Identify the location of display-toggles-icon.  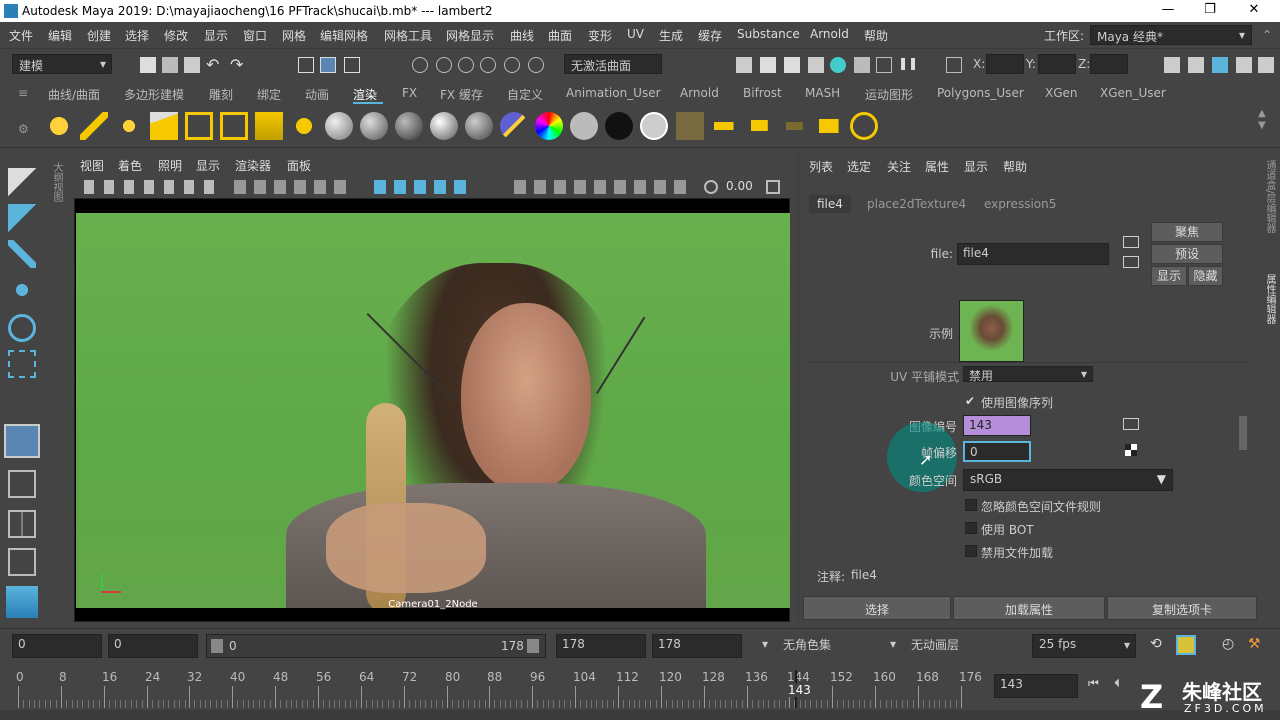
(294, 187).